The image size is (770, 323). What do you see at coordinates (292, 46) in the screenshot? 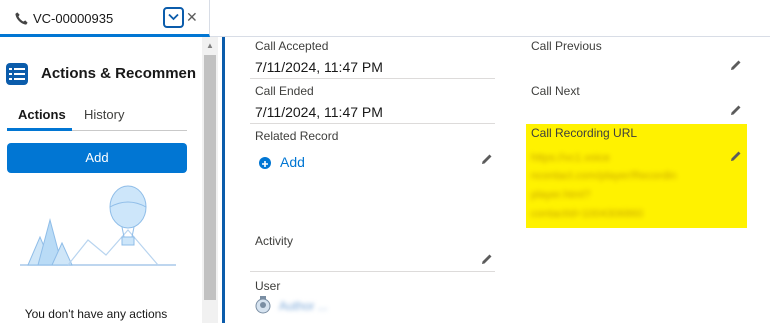
I see `field-label: Call Accepted` at bounding box center [292, 46].